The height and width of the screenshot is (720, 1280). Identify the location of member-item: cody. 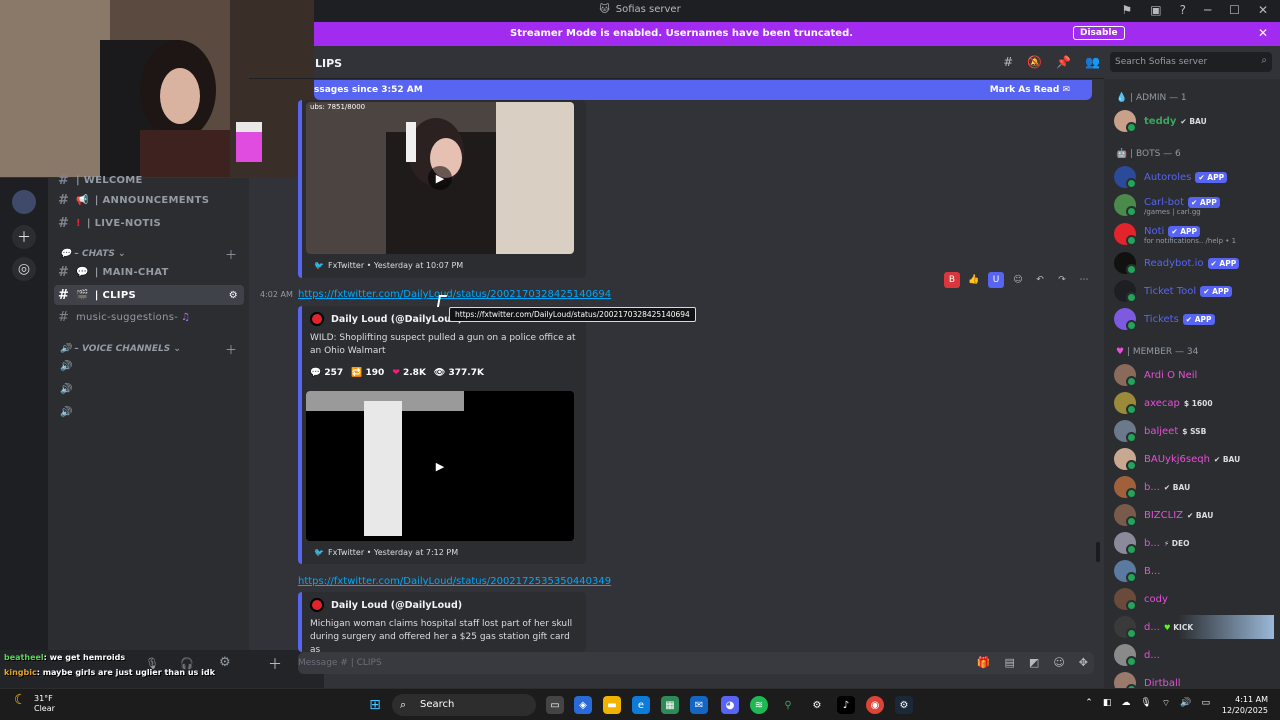
(1141, 599).